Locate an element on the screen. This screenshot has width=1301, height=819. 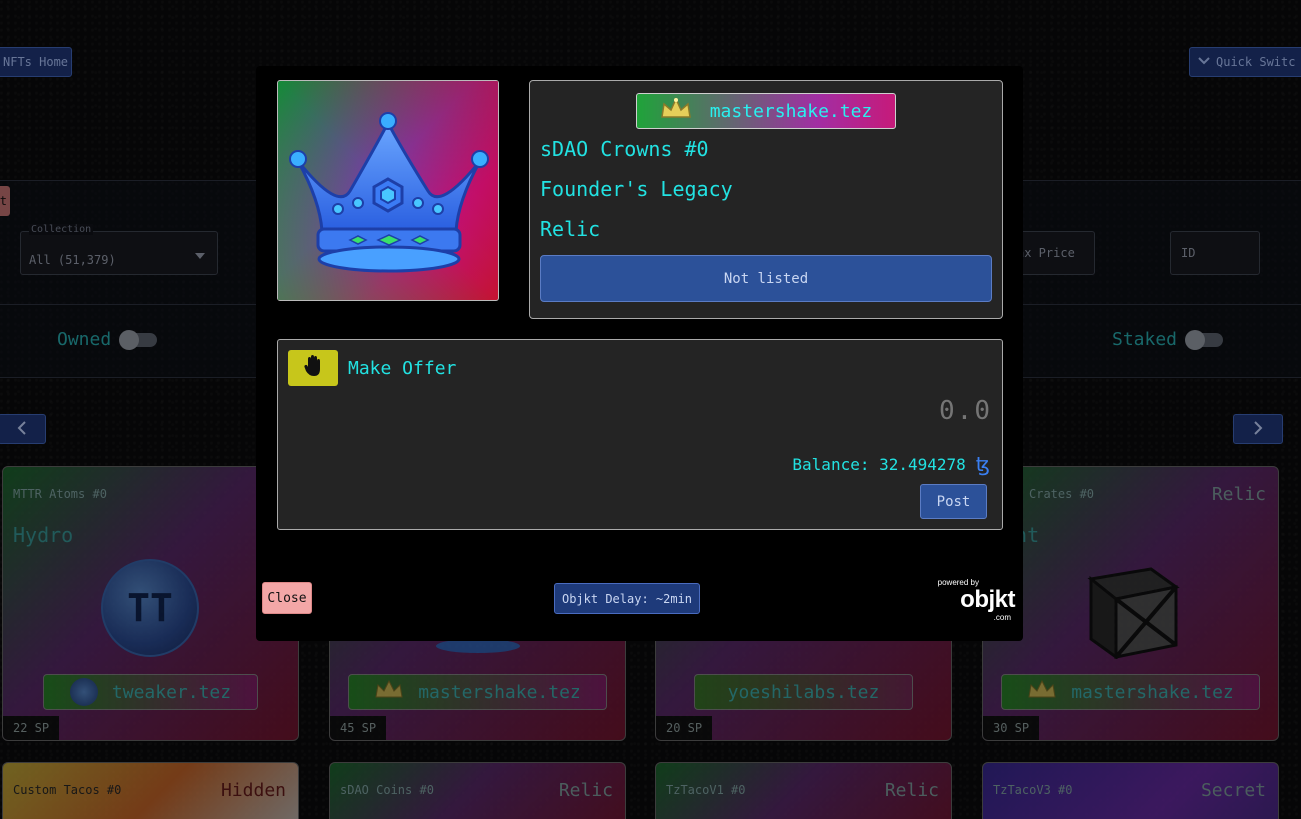
nft-image is located at coordinates (388, 190).